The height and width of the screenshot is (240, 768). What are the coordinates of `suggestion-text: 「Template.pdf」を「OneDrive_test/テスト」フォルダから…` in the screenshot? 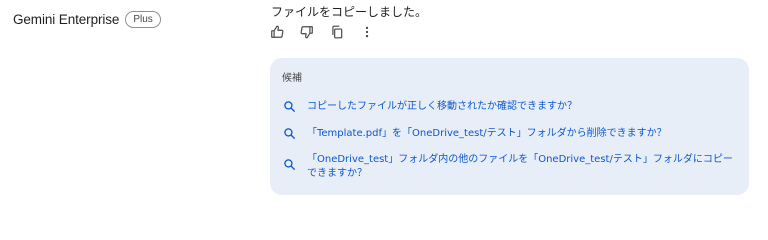 It's located at (487, 133).